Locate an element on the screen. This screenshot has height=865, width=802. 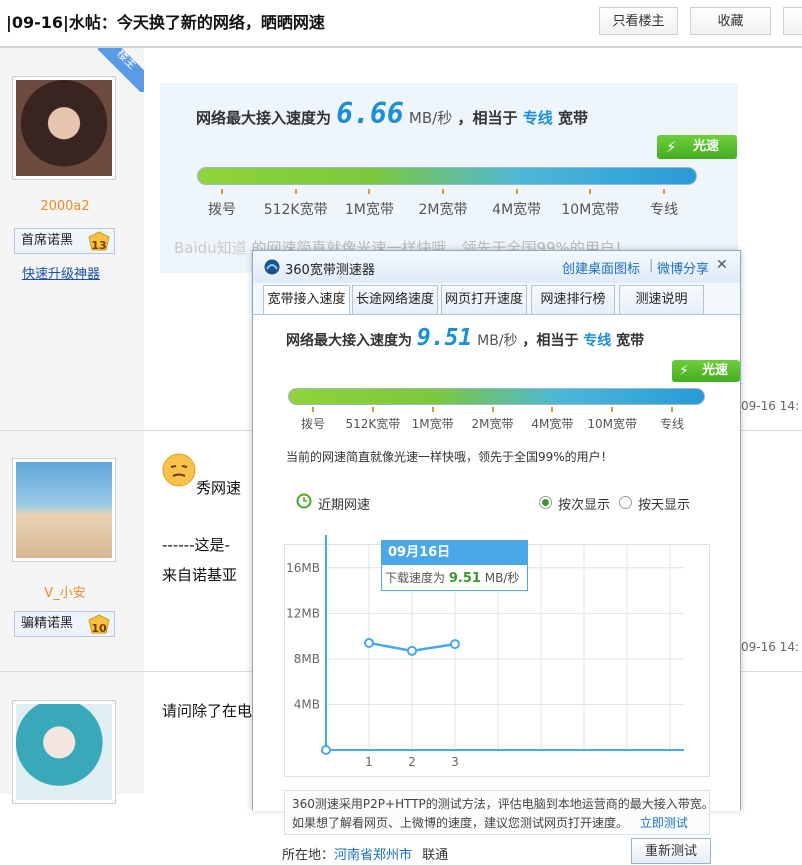
tab-broadband-speed: 宽带接入速度 is located at coordinates (306, 300).